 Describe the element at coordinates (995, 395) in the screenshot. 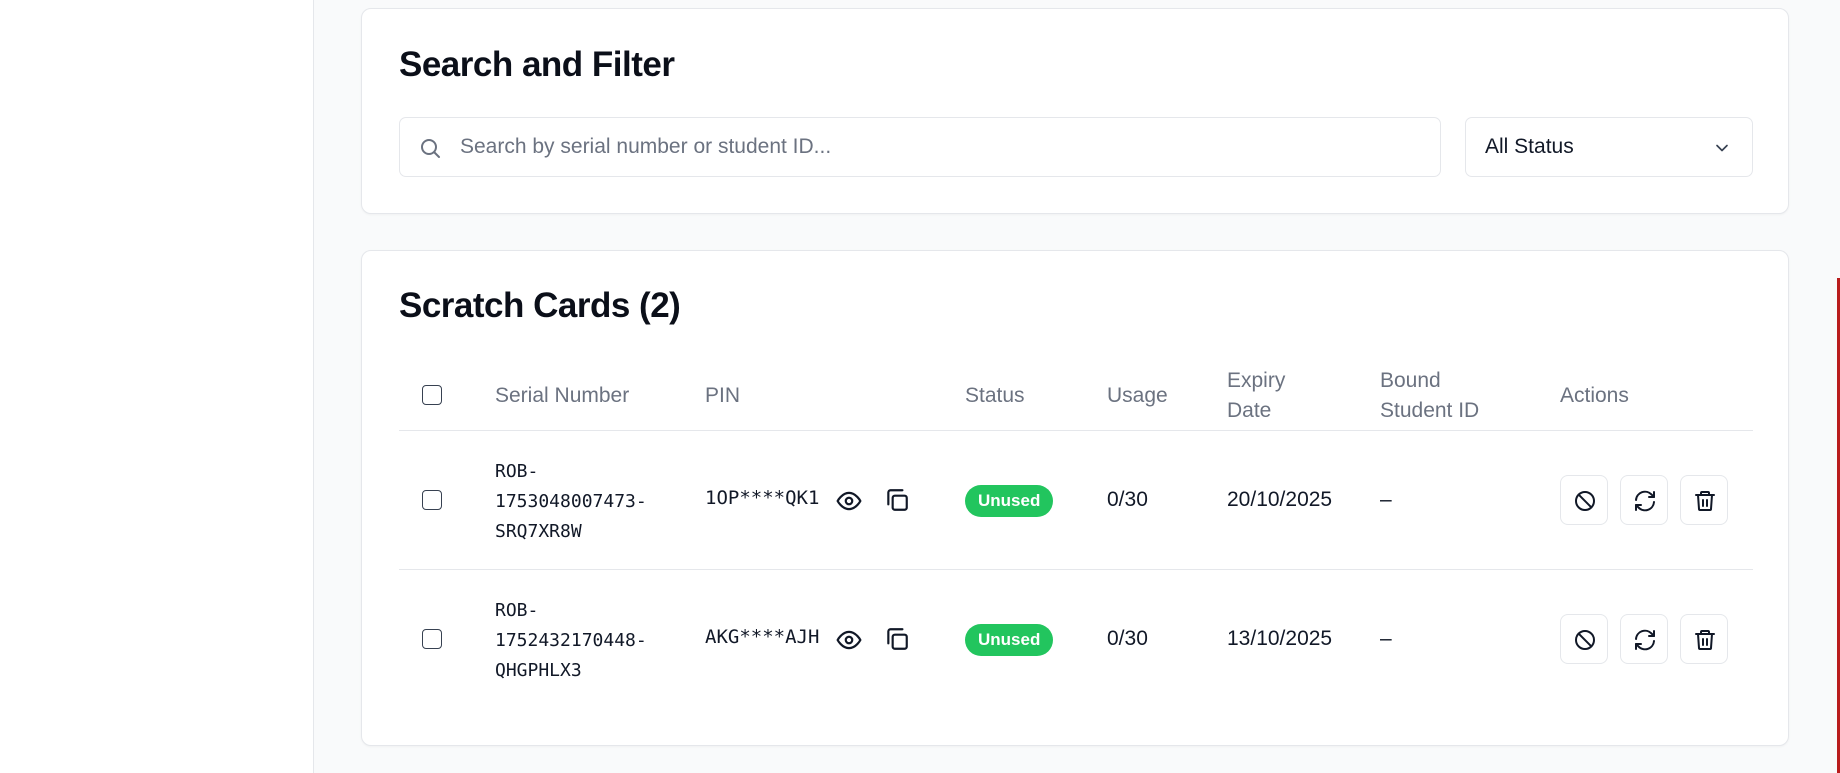

I see `header-status: Status` at that location.